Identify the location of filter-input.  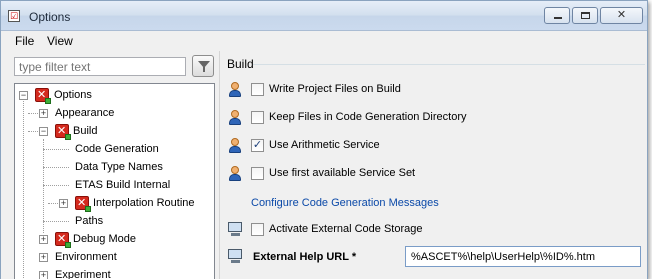
(100, 66).